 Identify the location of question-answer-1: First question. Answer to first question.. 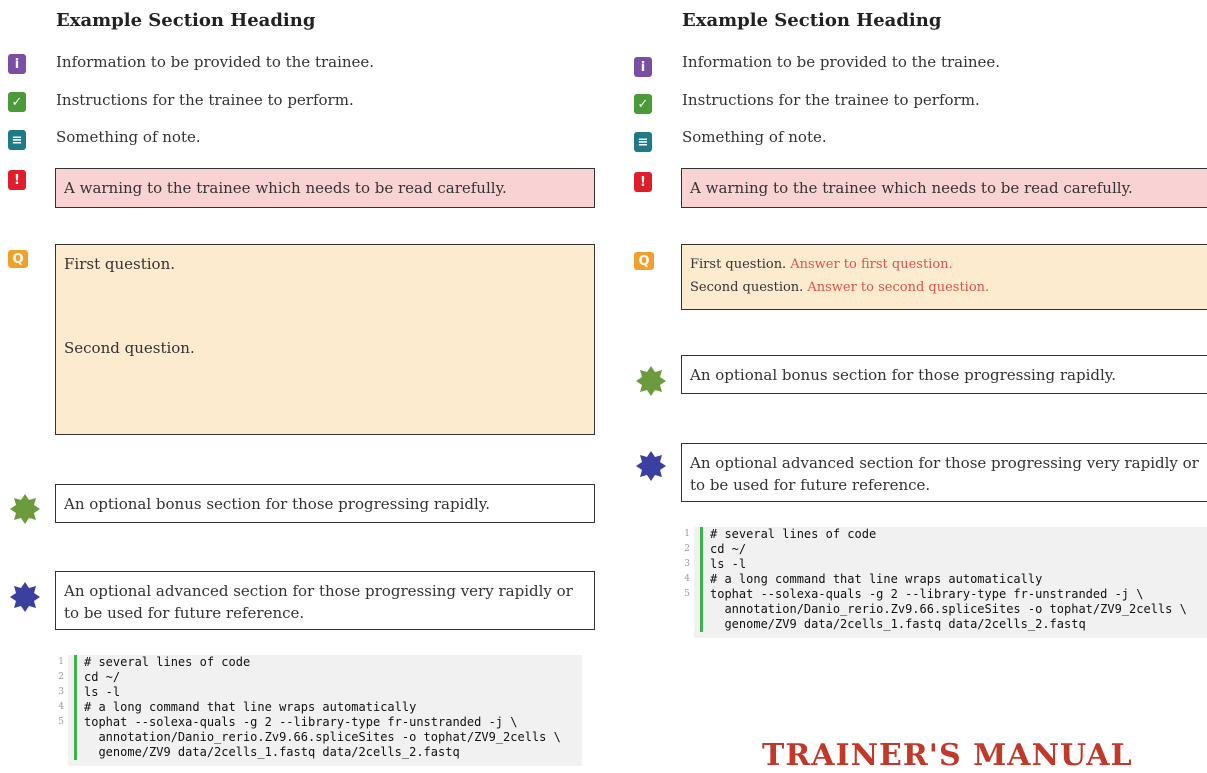
(944, 264).